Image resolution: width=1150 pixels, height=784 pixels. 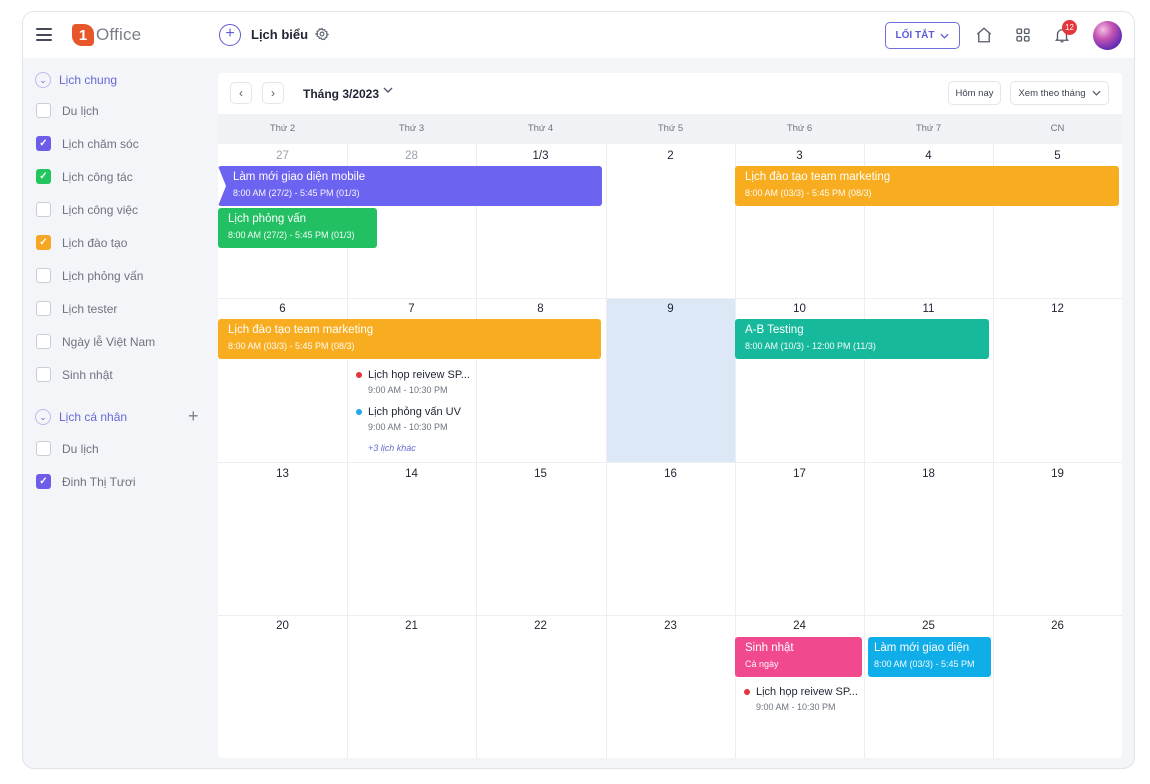 What do you see at coordinates (74, 374) in the screenshot?
I see `calendar-filter-item: Sinh nhật` at bounding box center [74, 374].